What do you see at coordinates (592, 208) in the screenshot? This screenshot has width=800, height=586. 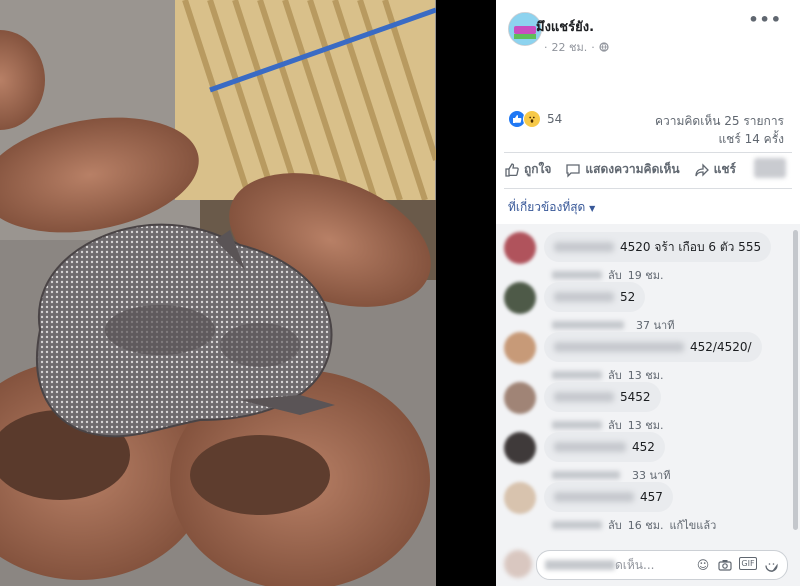 I see `chevron-down-icon: ▼` at bounding box center [592, 208].